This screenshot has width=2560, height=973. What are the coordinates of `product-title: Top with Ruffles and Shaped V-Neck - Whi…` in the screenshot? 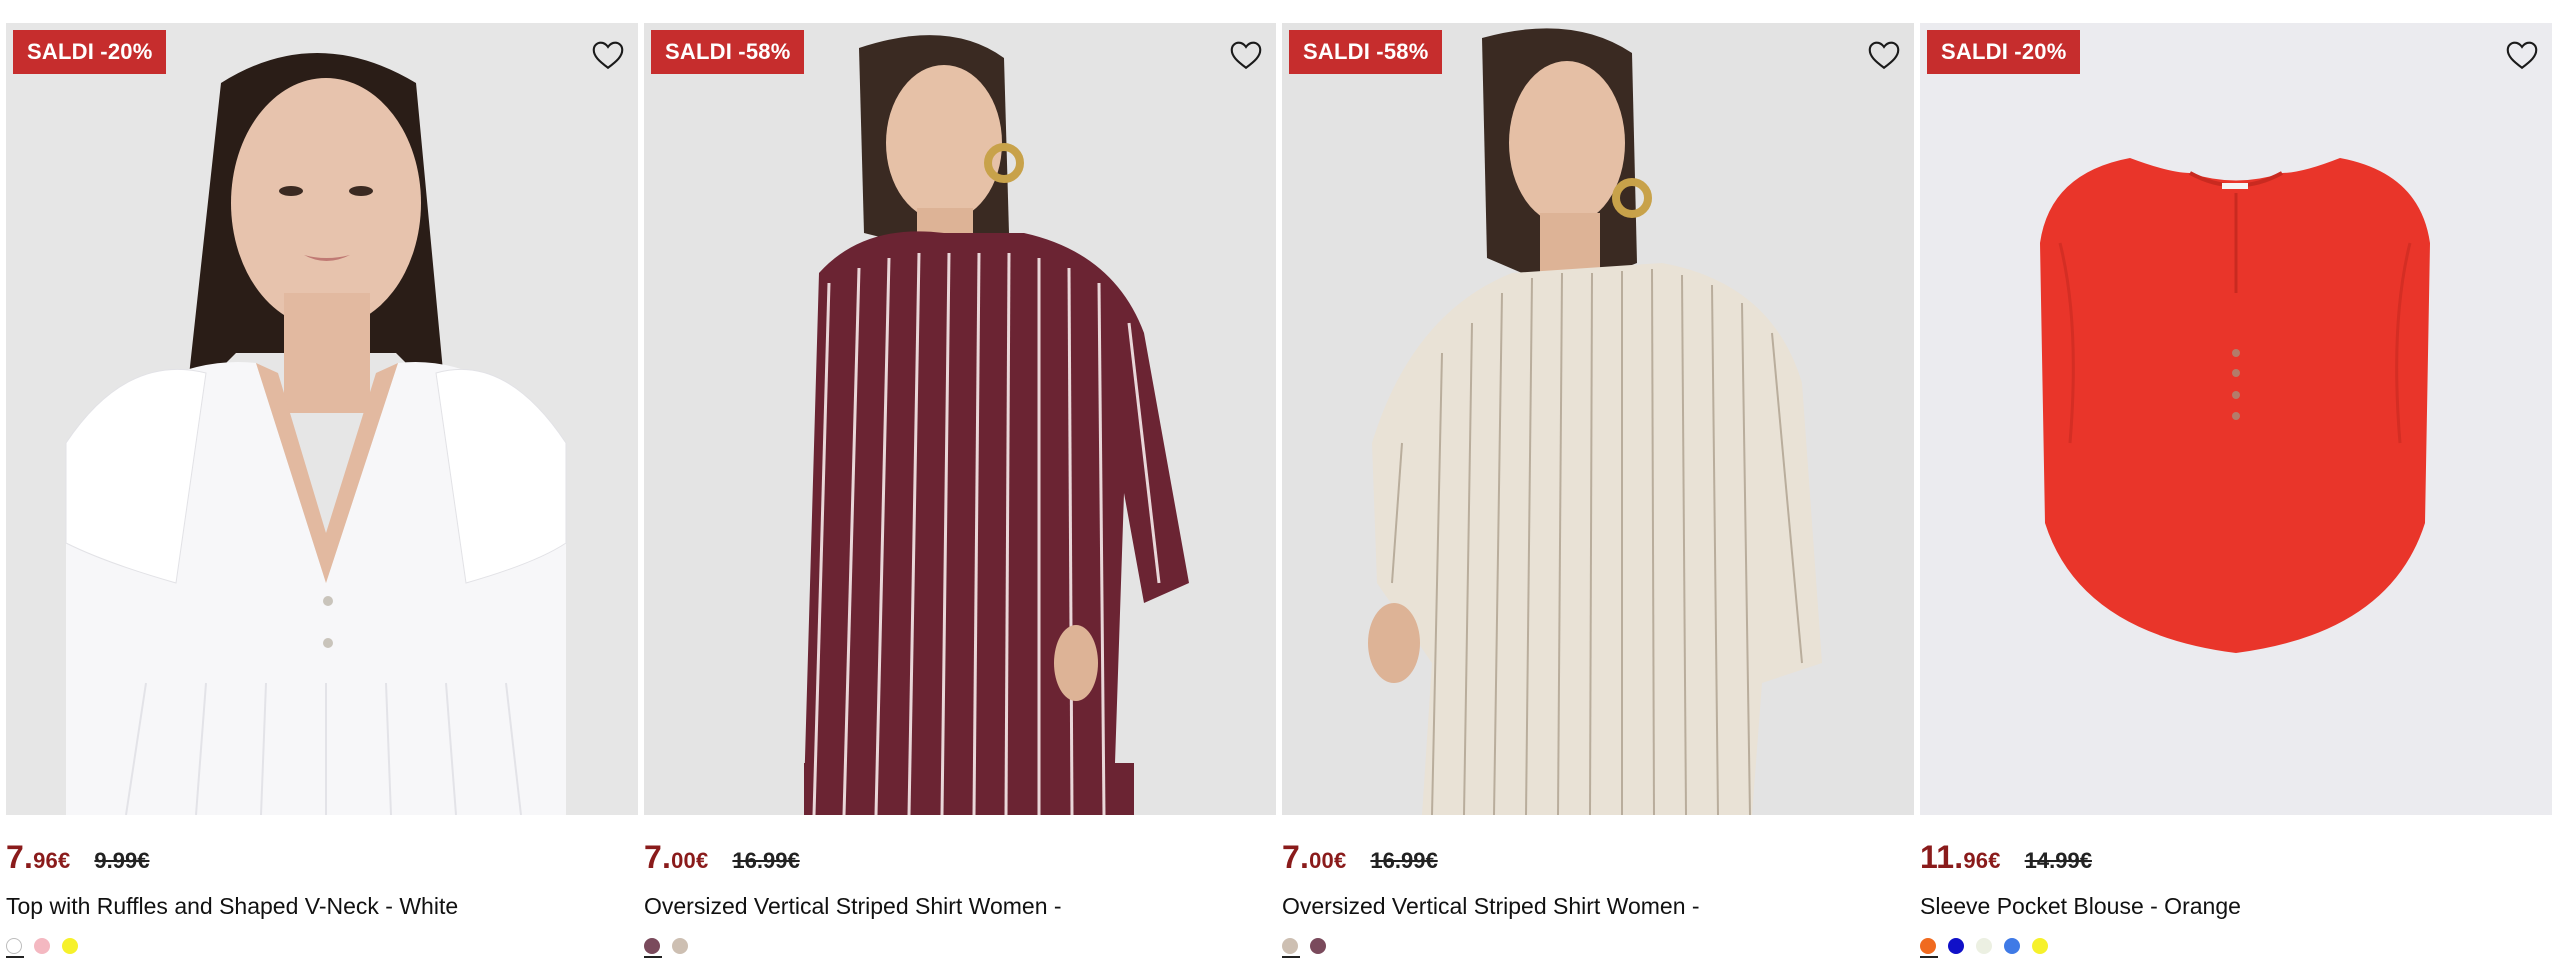 It's located at (322, 906).